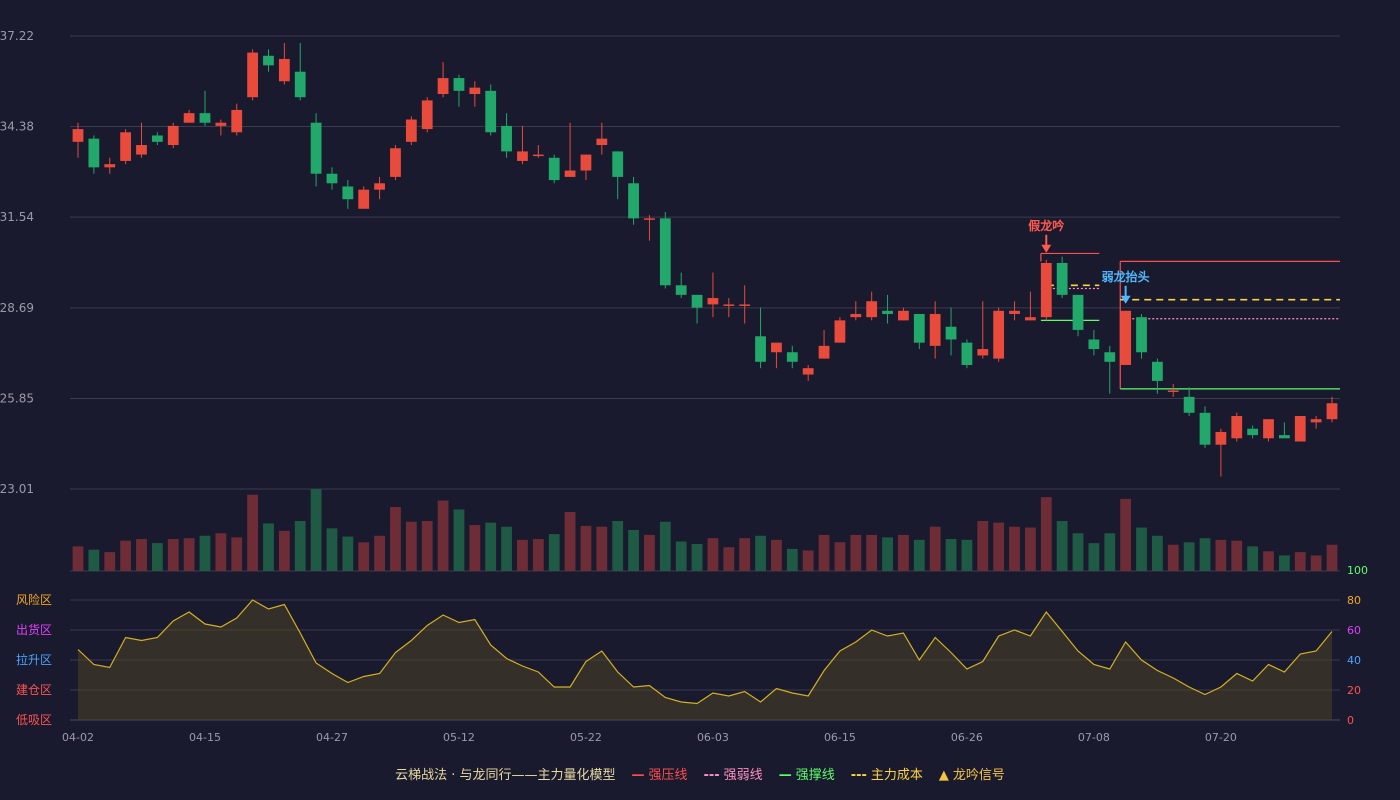  Describe the element at coordinates (1350, 720) in the screenshot. I see `indicator-tick-label: 0` at that location.